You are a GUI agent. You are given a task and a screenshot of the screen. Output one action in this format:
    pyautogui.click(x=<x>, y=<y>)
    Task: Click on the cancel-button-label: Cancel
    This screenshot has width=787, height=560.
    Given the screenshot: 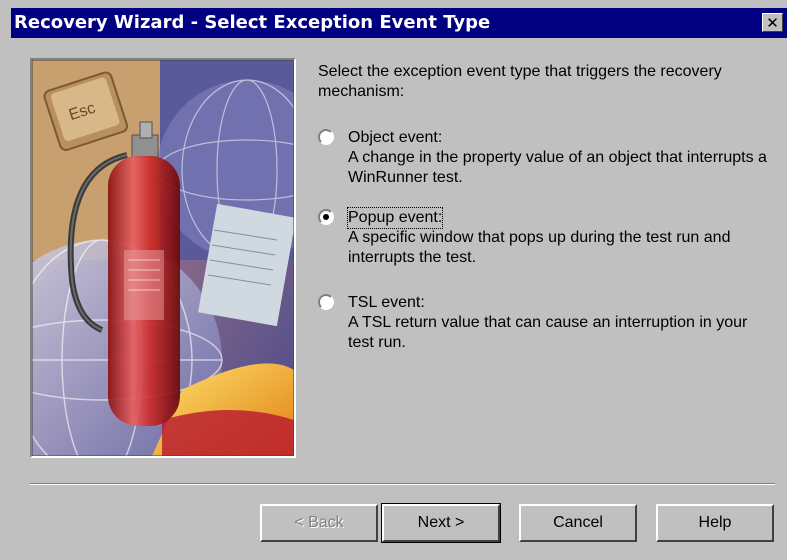 What is the action you would take?
    pyautogui.click(x=578, y=522)
    